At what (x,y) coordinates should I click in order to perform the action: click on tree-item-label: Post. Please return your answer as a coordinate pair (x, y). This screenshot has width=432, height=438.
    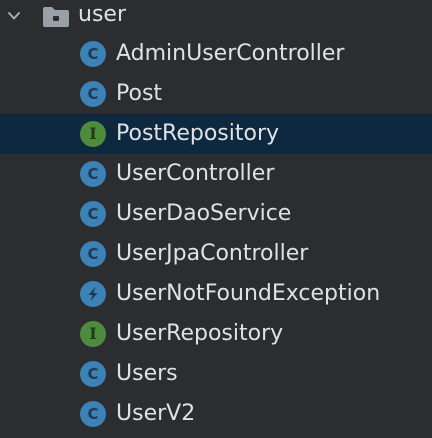
    Looking at the image, I should click on (139, 93).